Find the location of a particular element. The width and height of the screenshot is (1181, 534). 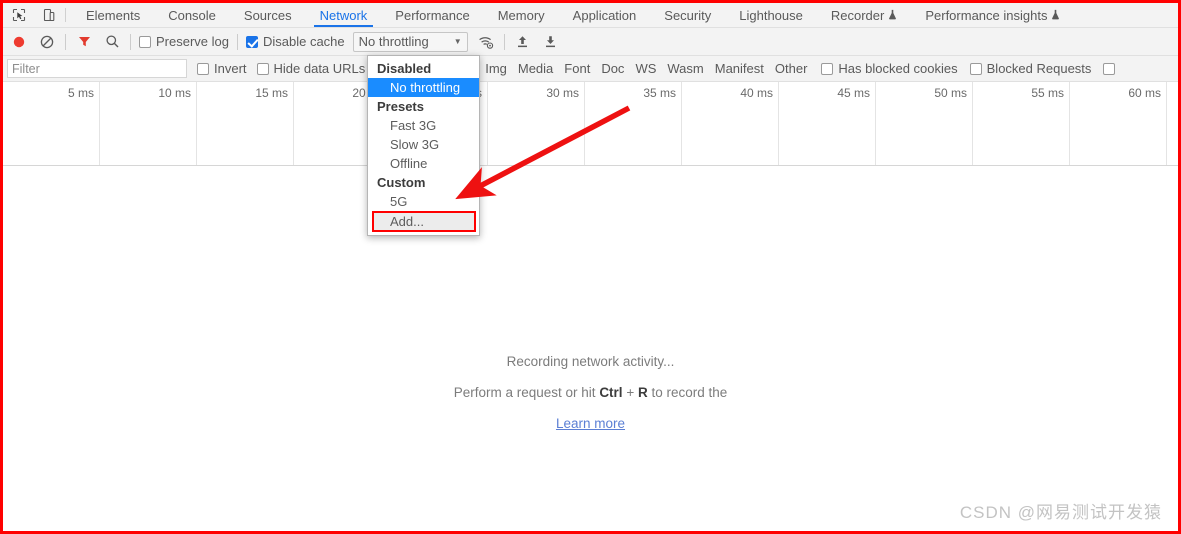

tab-network: Network is located at coordinates (344, 15).